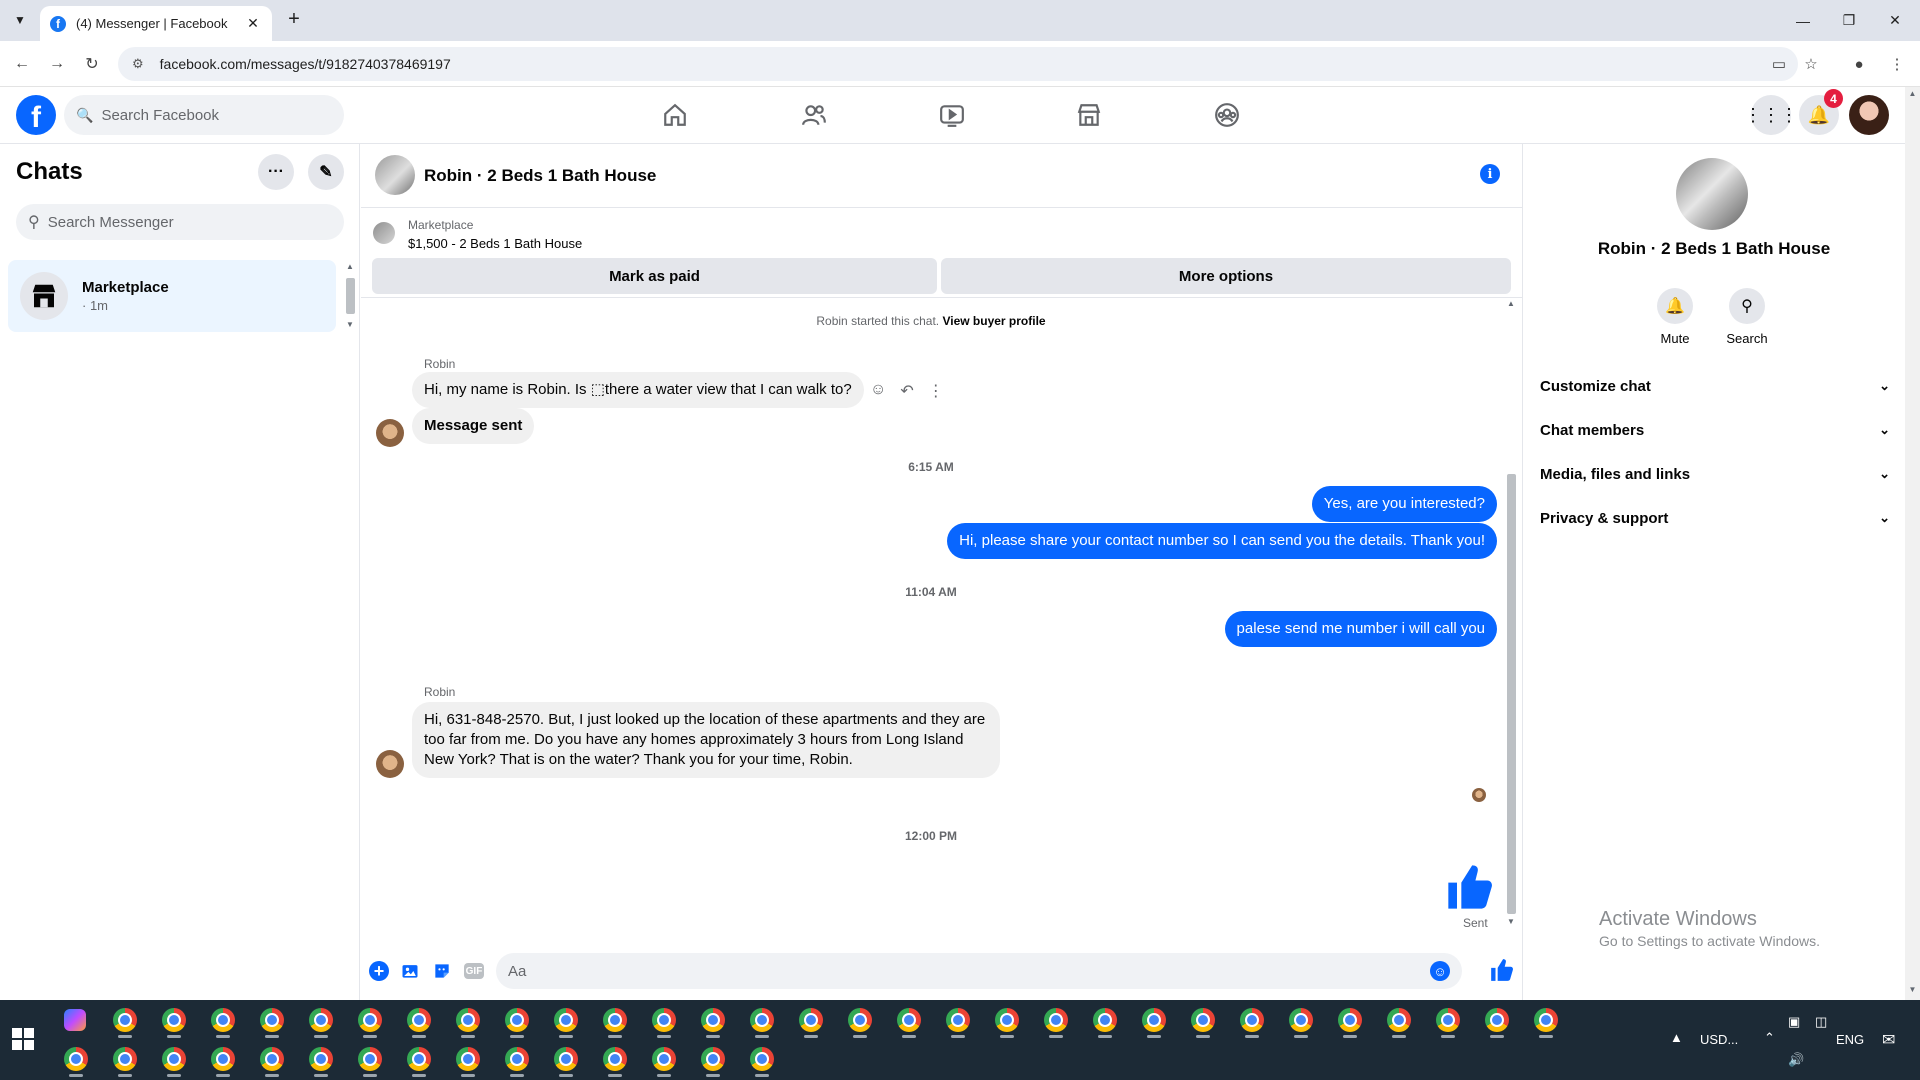 The width and height of the screenshot is (1920, 1080). What do you see at coordinates (1404, 504) in the screenshot?
I see `outgoing-message: Yes, are you interested?` at bounding box center [1404, 504].